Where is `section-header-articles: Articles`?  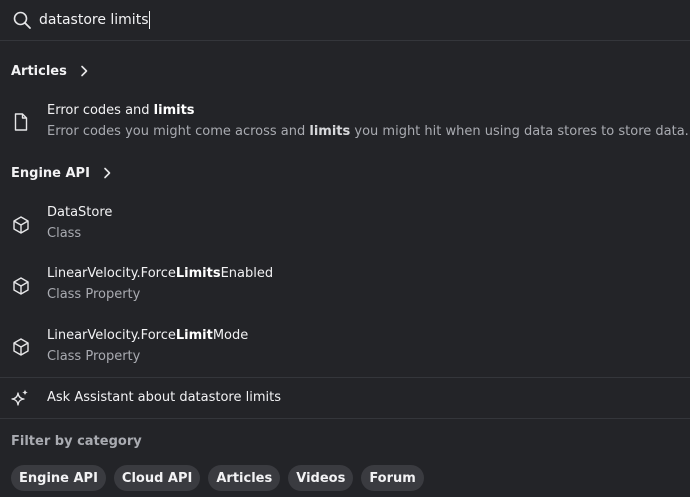 section-header-articles: Articles is located at coordinates (50, 71).